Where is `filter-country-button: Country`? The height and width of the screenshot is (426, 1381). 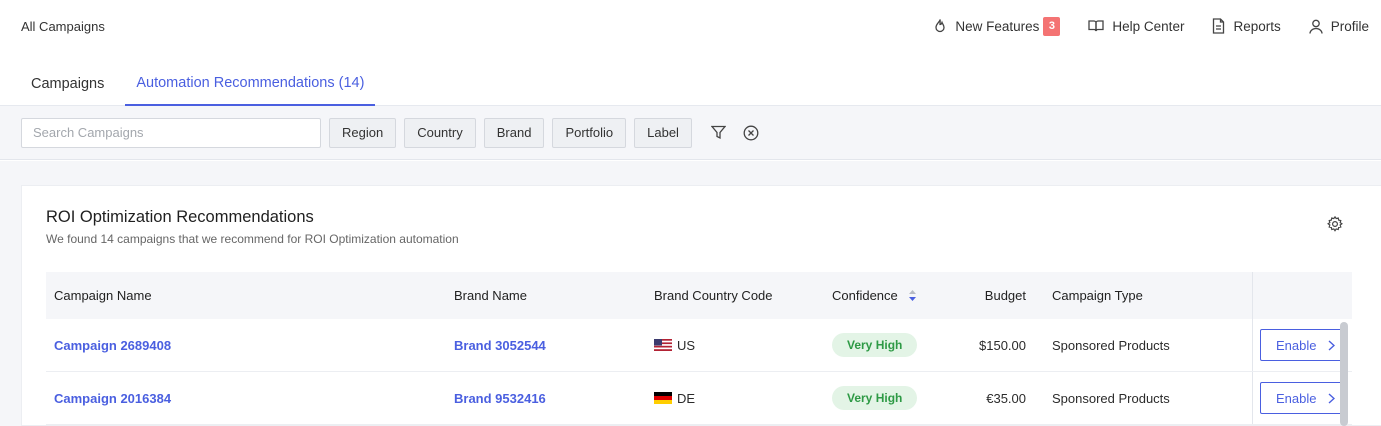
filter-country-button: Country is located at coordinates (440, 132).